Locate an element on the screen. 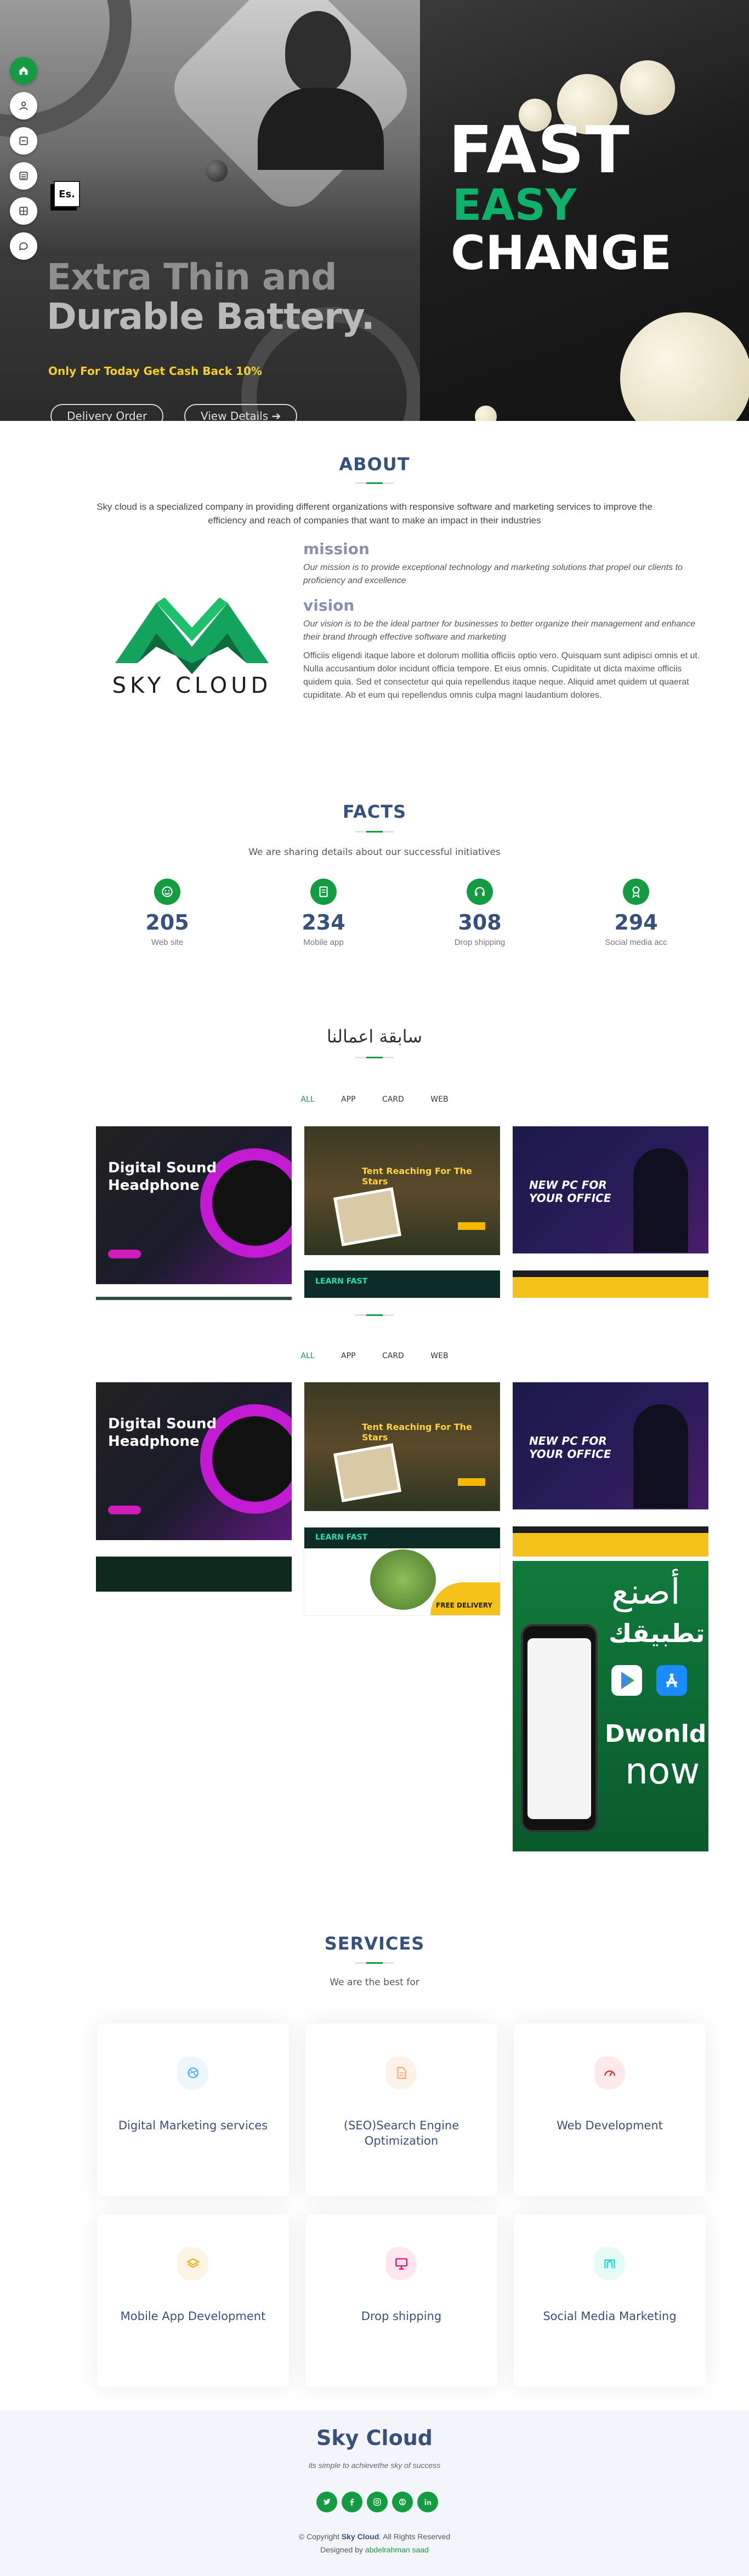  portfolio-item-app: أصنع تطبيقك Dwonld now is located at coordinates (611, 1706).